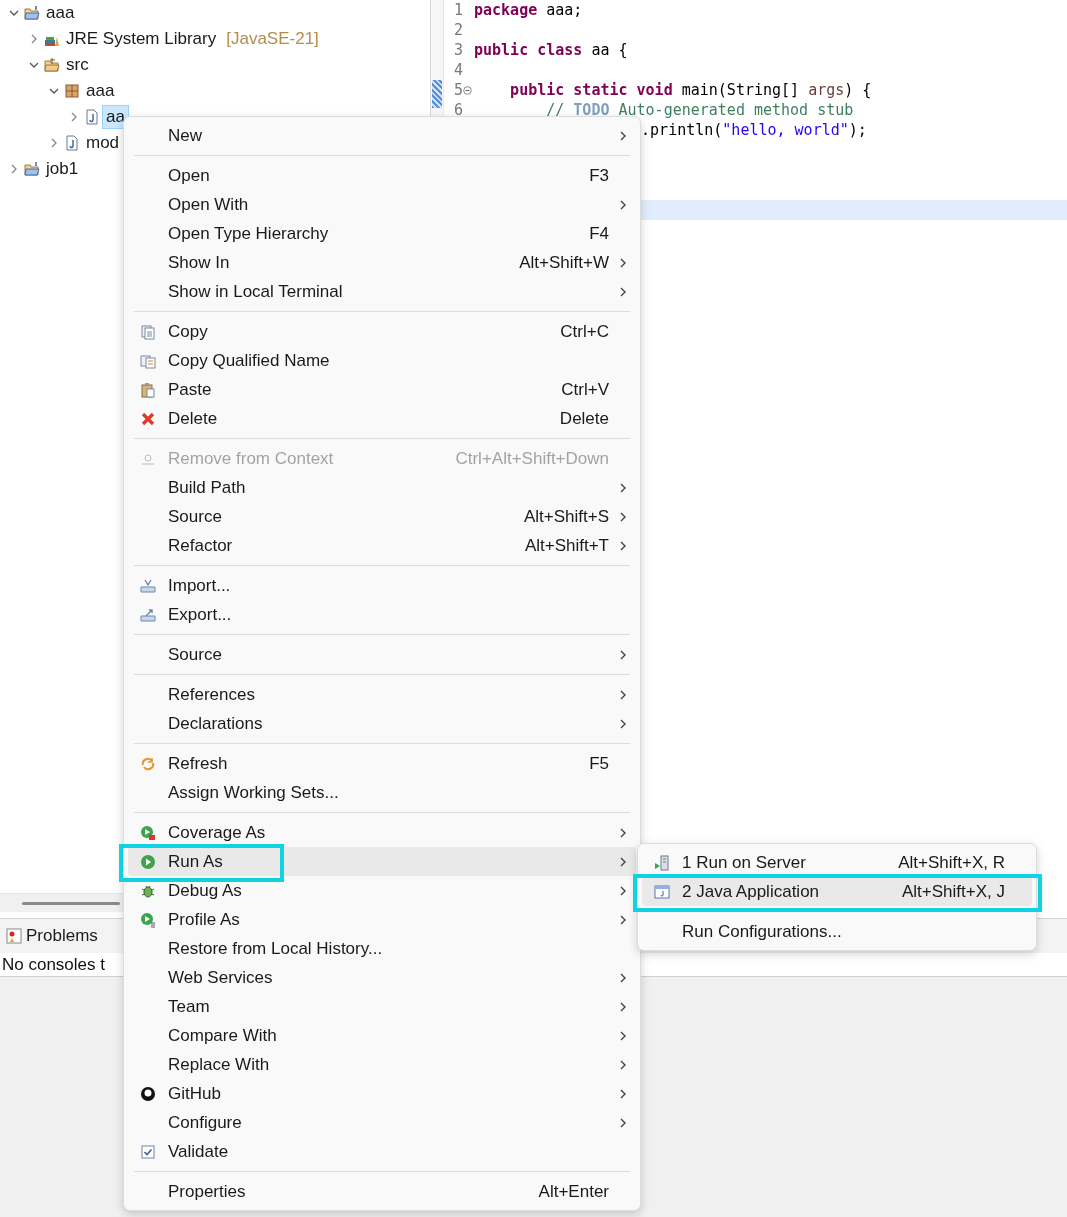 This screenshot has width=1067, height=1217. What do you see at coordinates (699, 110) in the screenshot?
I see `code-line: // TODO Auto-generated method stub` at bounding box center [699, 110].